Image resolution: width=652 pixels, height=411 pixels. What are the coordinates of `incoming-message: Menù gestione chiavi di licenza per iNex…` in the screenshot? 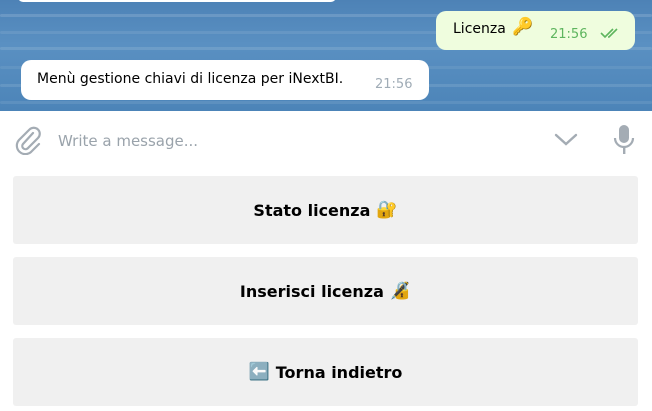 It's located at (225, 80).